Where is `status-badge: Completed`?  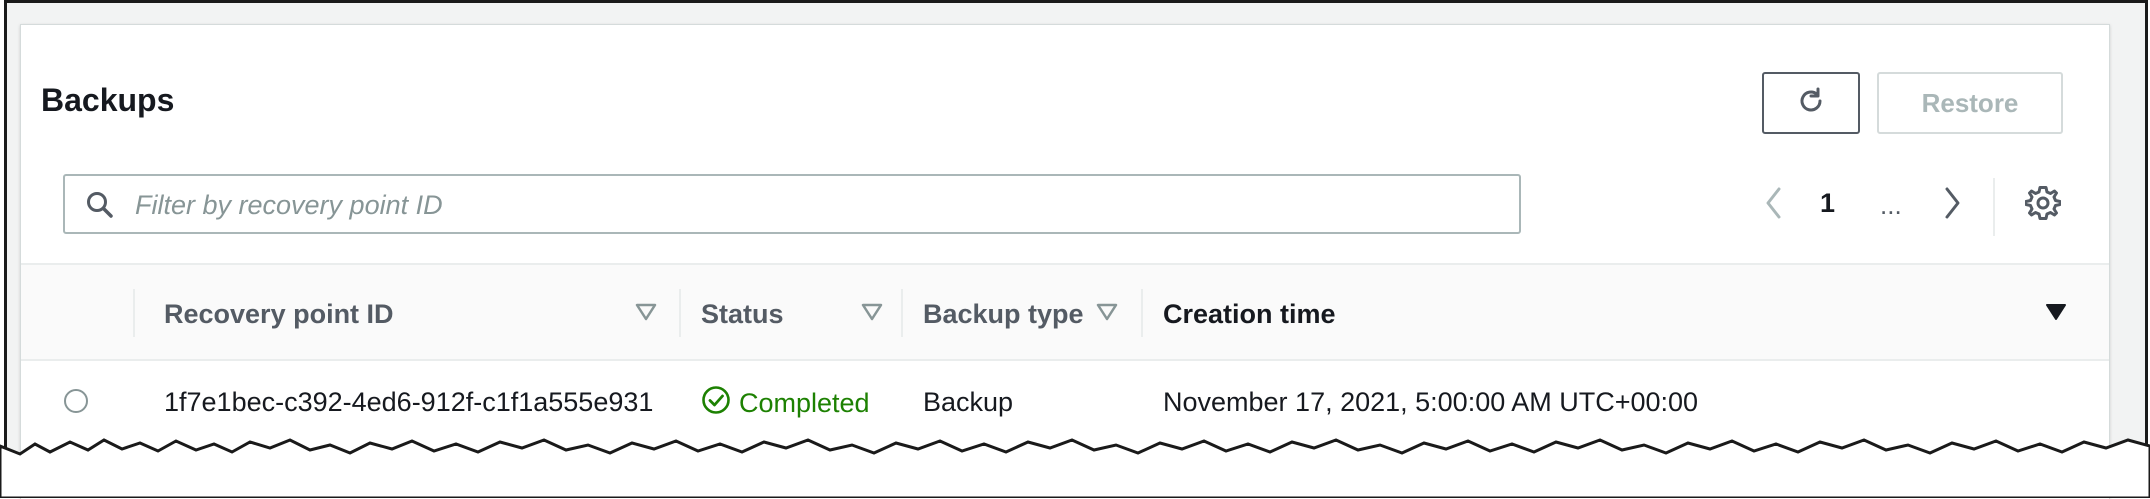
status-badge: Completed is located at coordinates (785, 403).